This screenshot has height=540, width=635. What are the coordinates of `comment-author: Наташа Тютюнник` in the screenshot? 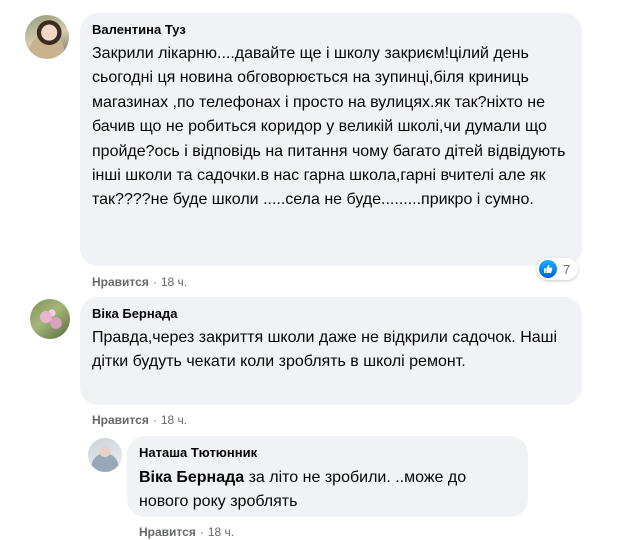 It's located at (327, 453).